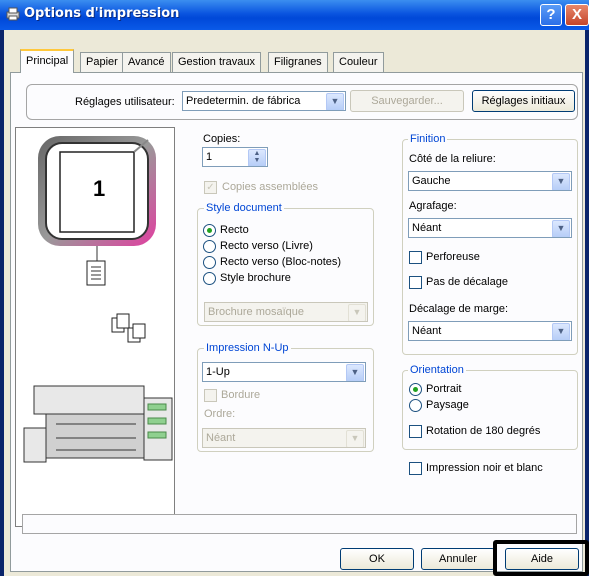 This screenshot has width=589, height=576. I want to click on ok-button: OK, so click(377, 559).